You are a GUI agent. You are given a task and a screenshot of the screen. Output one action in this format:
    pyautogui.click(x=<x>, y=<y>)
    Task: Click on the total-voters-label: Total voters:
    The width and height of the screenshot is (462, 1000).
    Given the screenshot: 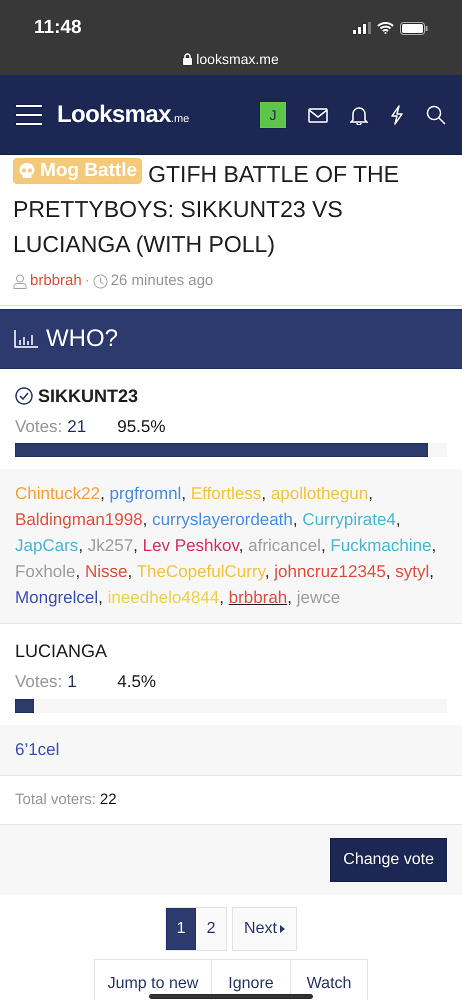 What is the action you would take?
    pyautogui.click(x=55, y=799)
    